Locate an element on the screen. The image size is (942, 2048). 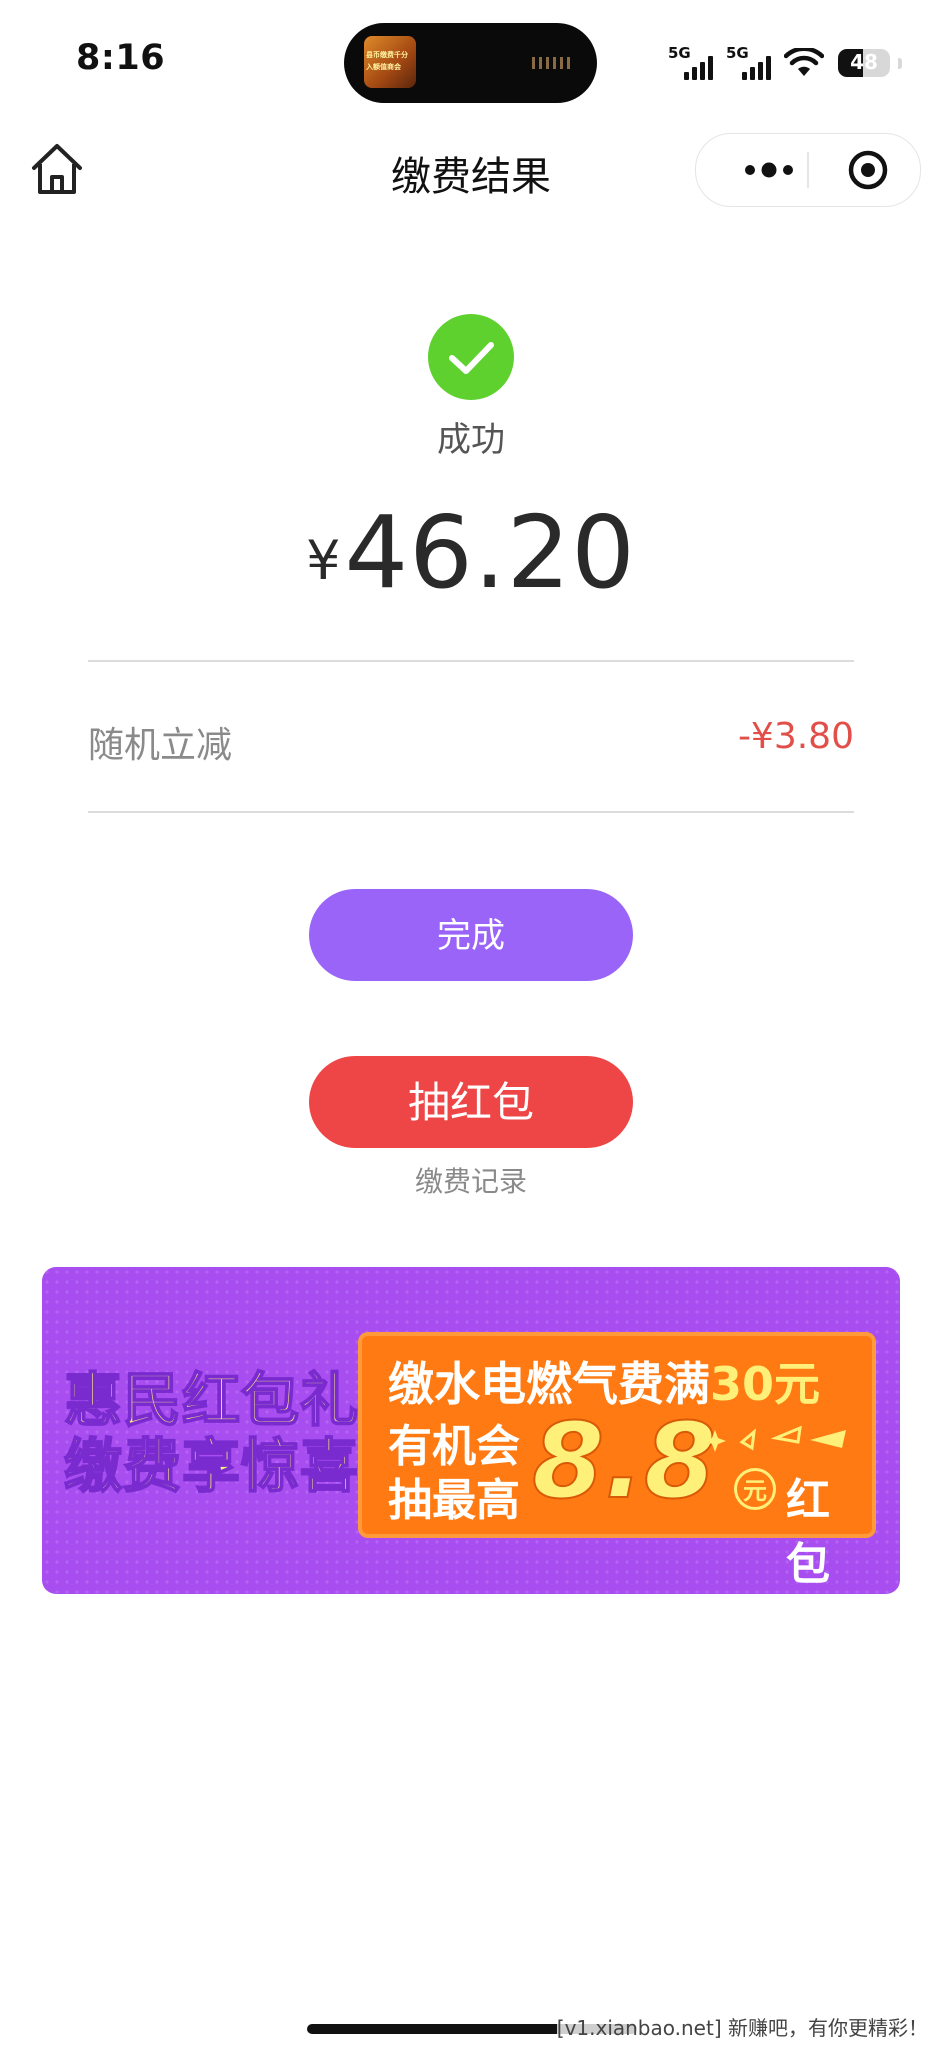
payment-amount: ¥46.20 is located at coordinates (471, 552).